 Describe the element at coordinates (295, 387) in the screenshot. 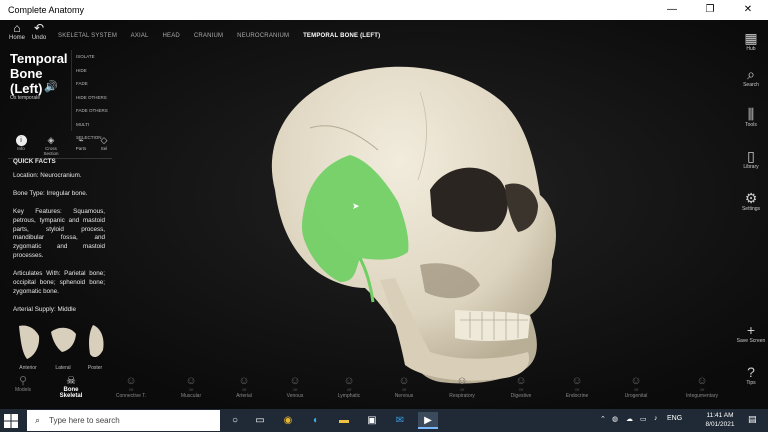

I see `system-venous: ☺ Off Venous` at that location.